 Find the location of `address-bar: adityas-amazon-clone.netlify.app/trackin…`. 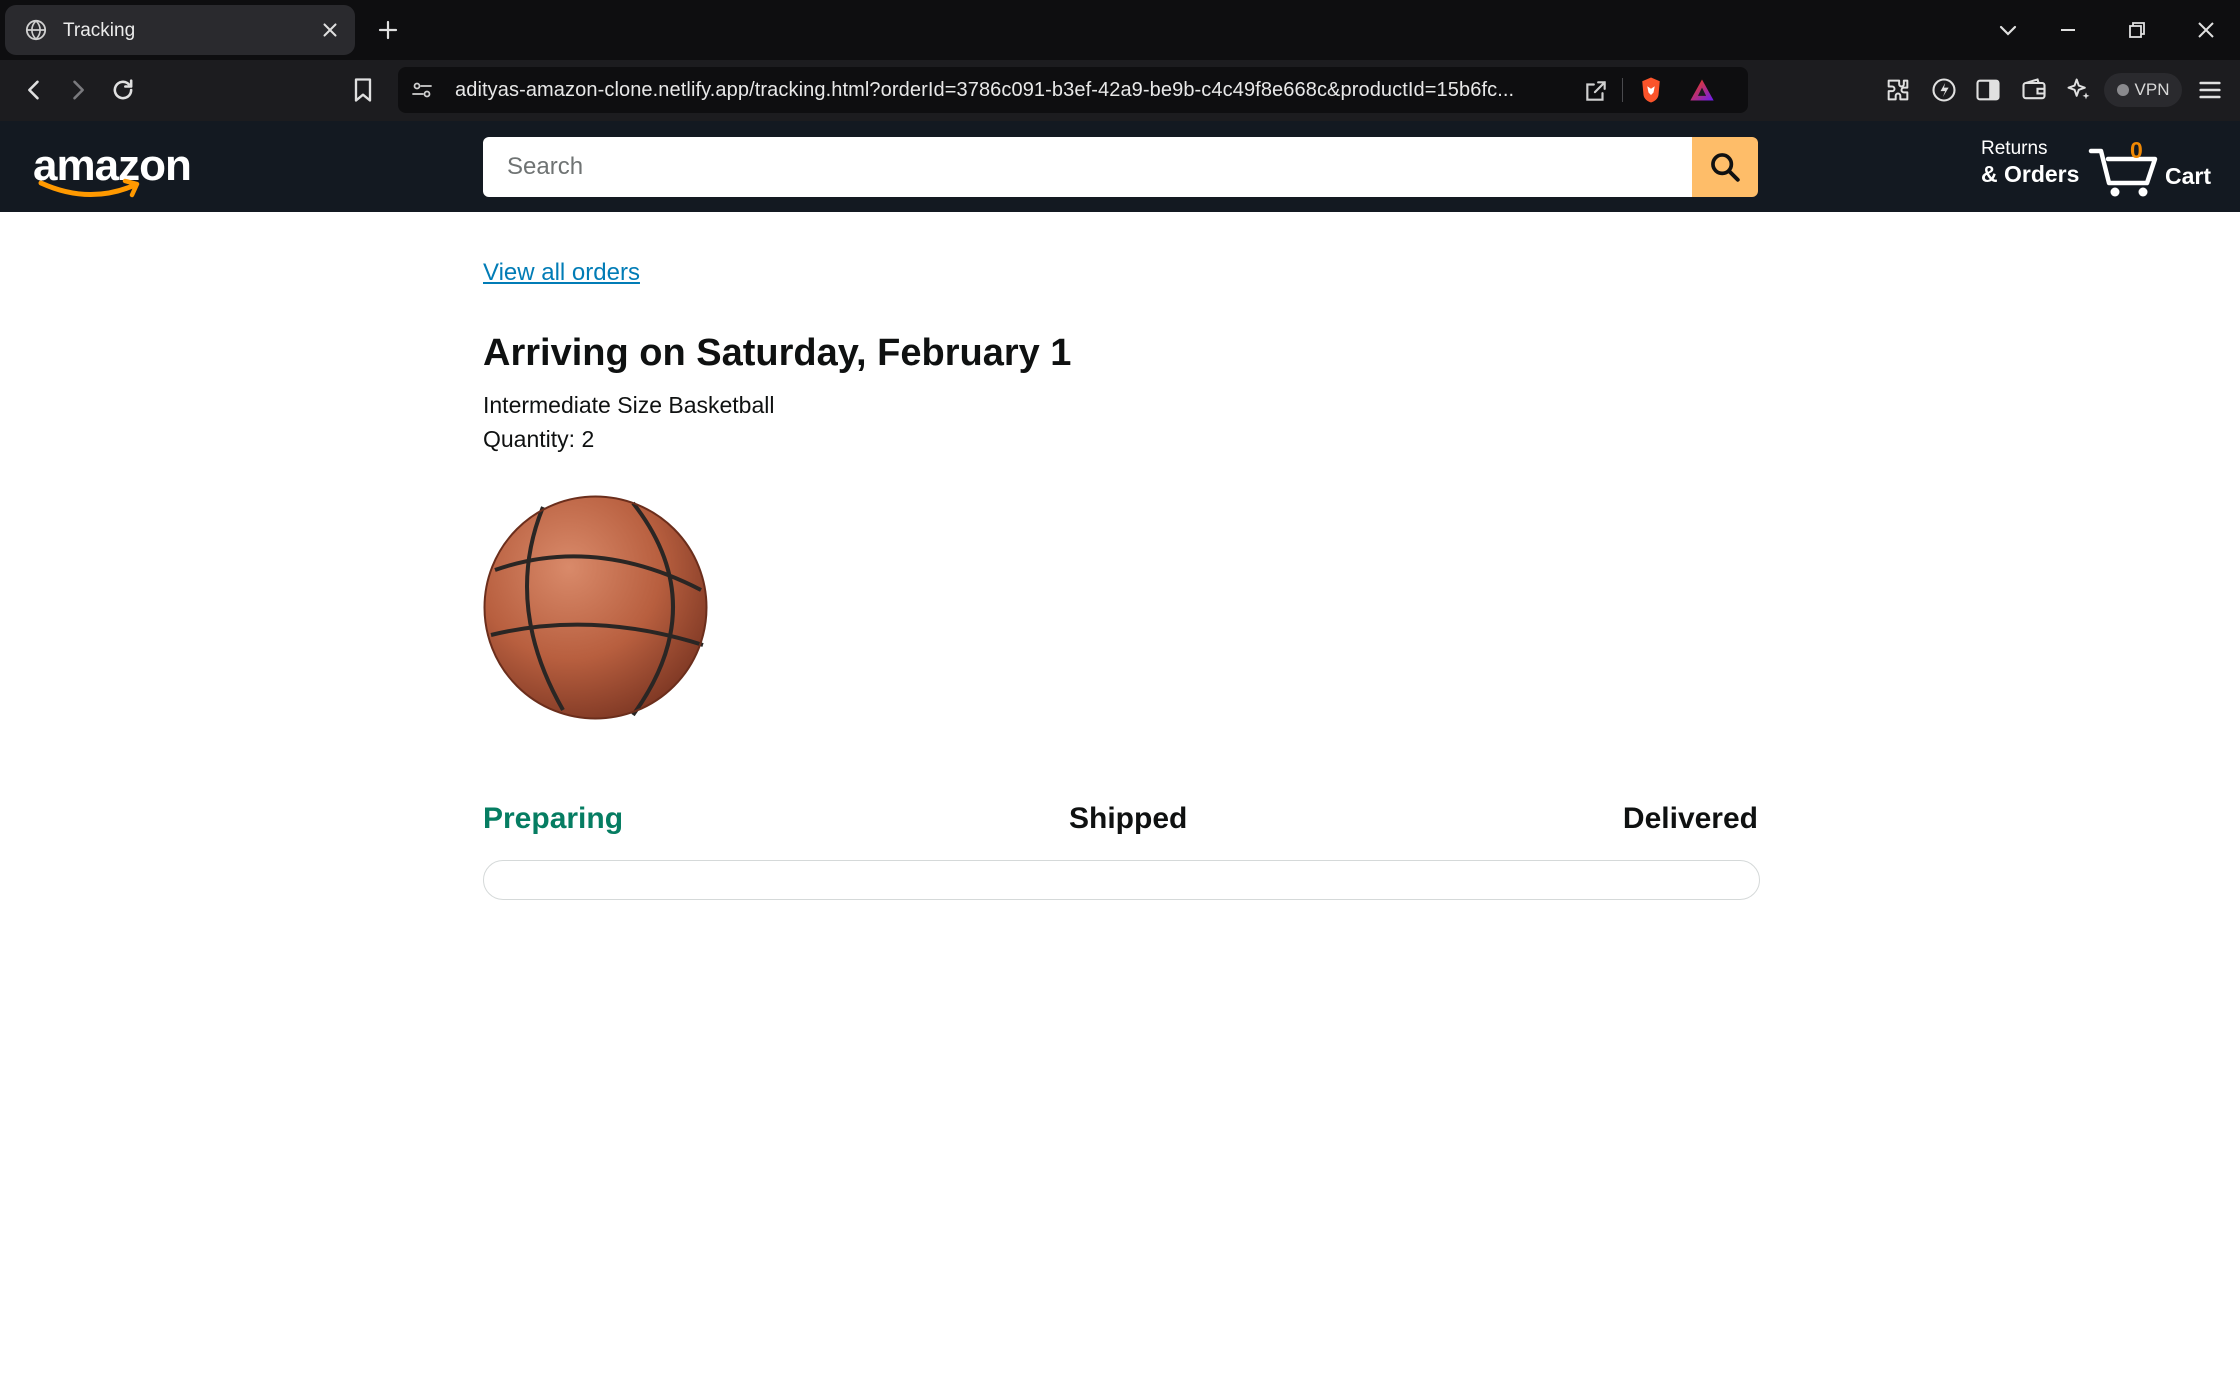

address-bar: adityas-amazon-clone.netlify.app/trackin… is located at coordinates (1073, 90).